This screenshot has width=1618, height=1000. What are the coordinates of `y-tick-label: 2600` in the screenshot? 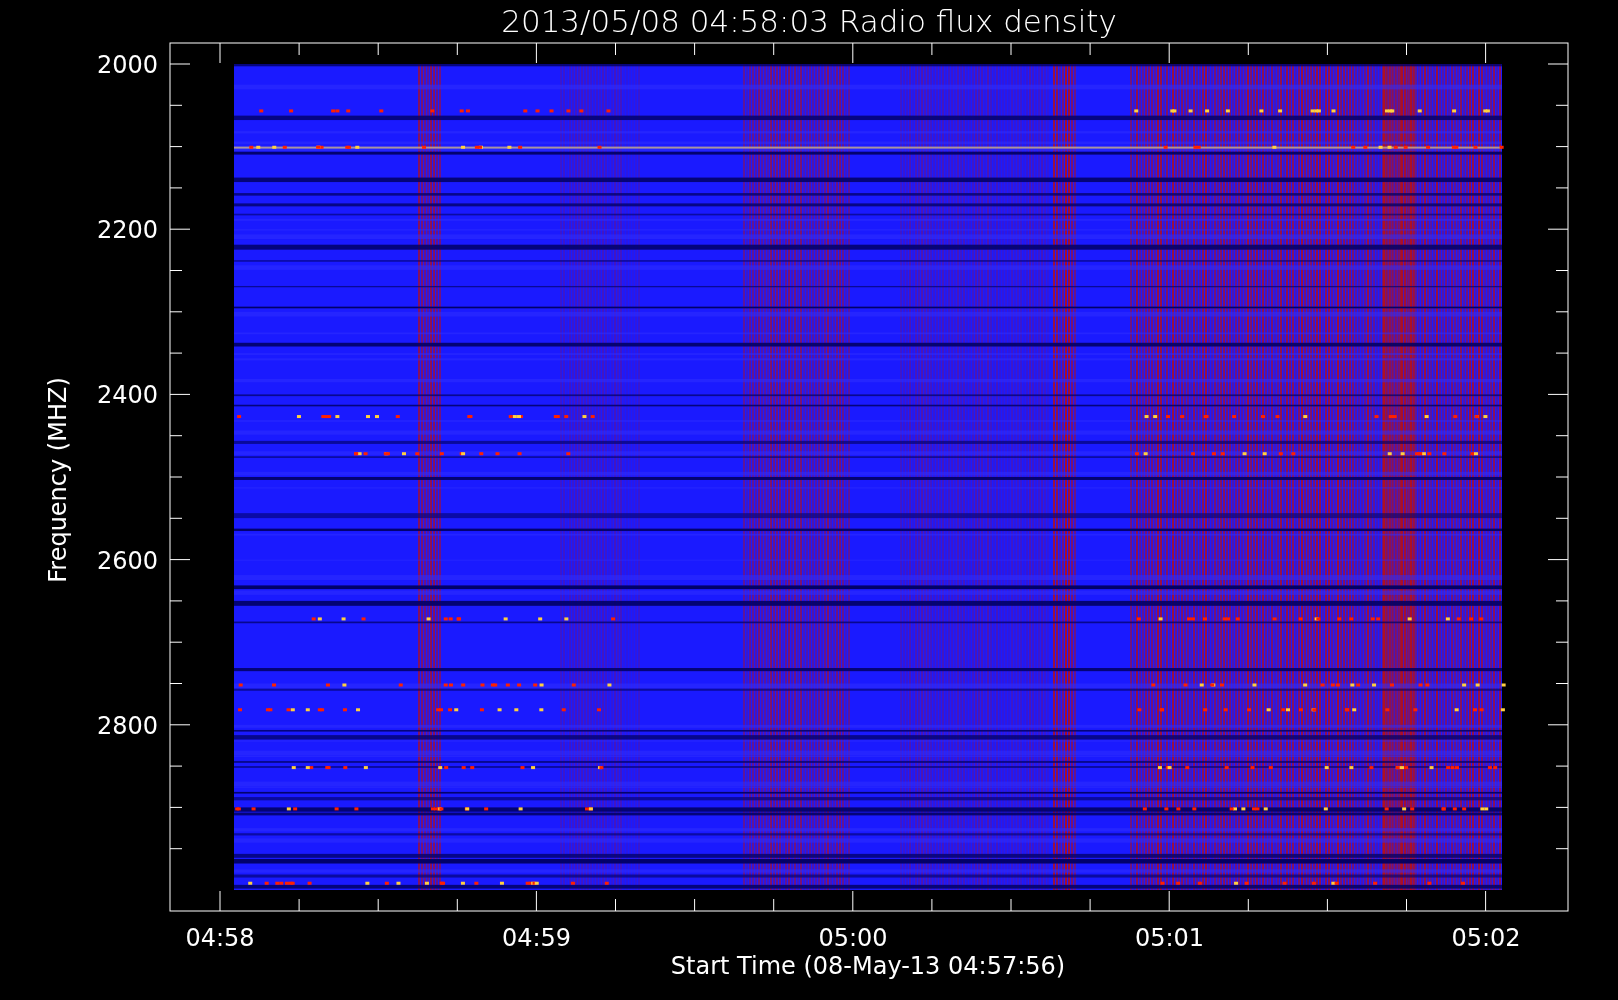 It's located at (127, 560).